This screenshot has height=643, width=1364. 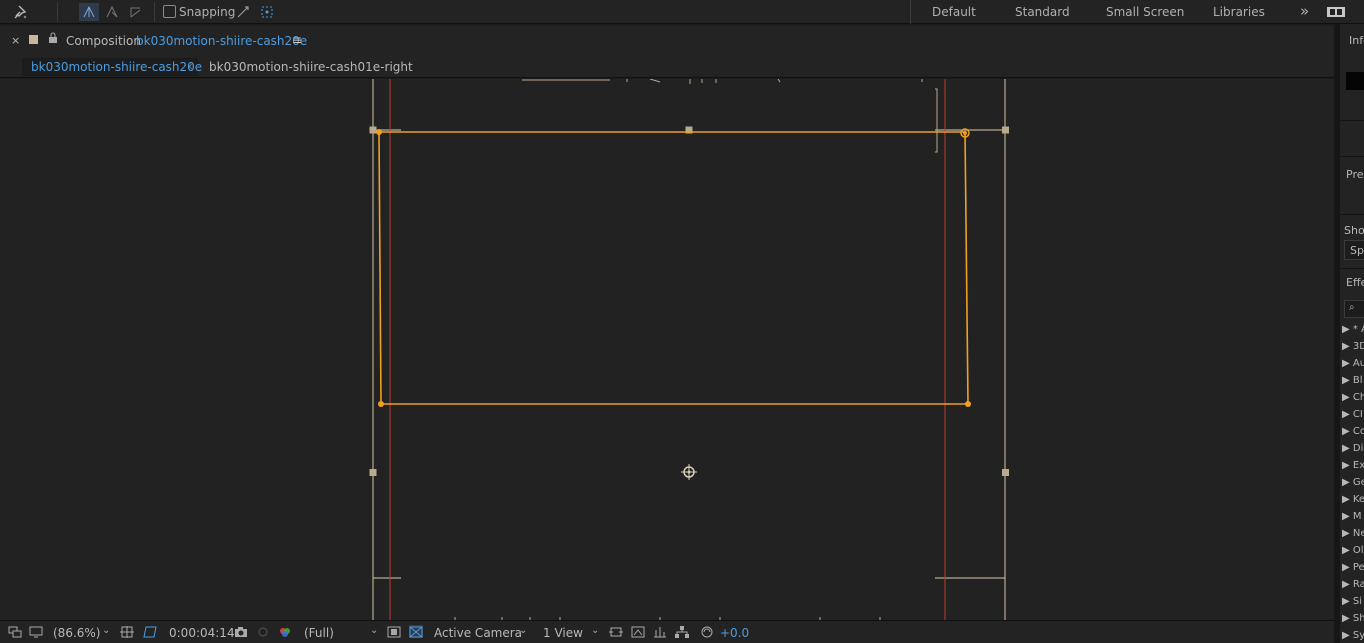 What do you see at coordinates (1352, 380) in the screenshot?
I see `effects-category-item: ▶ Bl` at bounding box center [1352, 380].